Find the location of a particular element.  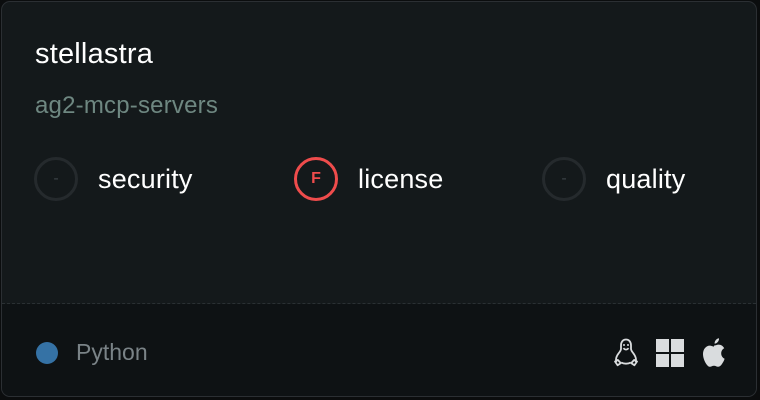

apple-icon is located at coordinates (714, 352).